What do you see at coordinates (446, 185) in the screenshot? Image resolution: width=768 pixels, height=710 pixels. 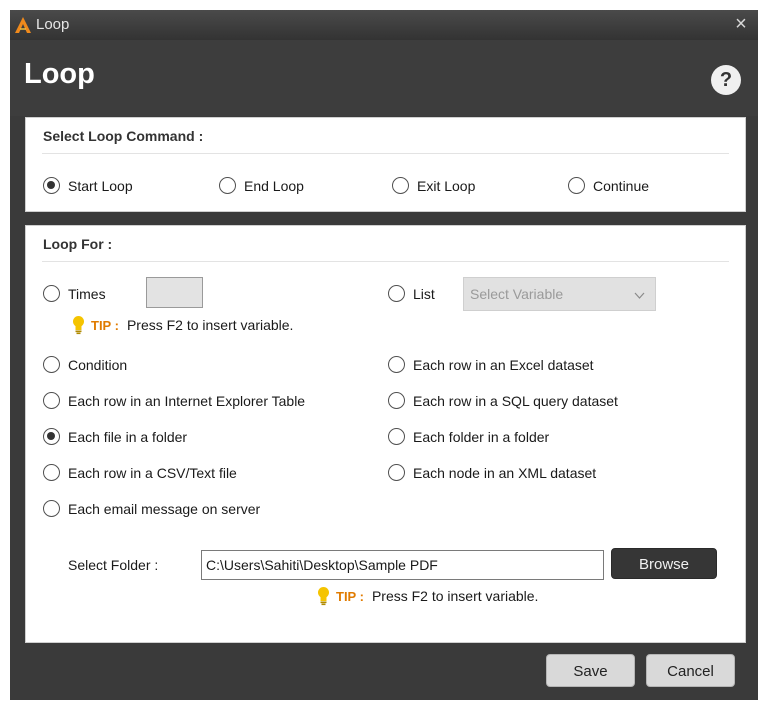 I see `radio-exit-loop-label: Exit Loop` at bounding box center [446, 185].